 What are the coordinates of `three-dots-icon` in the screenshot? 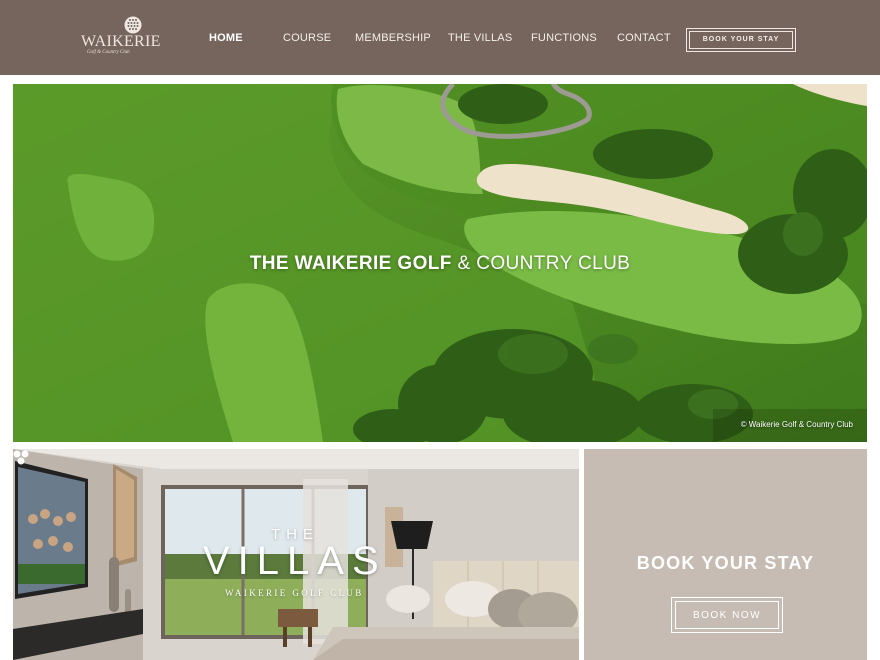 It's located at (21, 457).